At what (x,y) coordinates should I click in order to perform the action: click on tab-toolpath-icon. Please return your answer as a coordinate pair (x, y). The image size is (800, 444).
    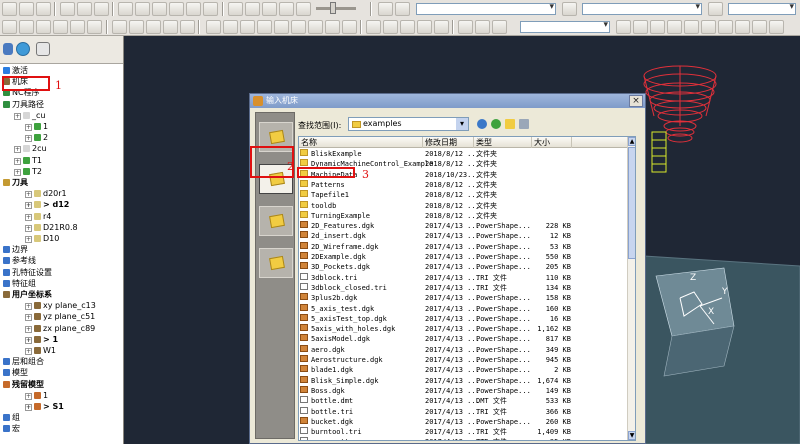
    Looking at the image, I should click on (43, 49).